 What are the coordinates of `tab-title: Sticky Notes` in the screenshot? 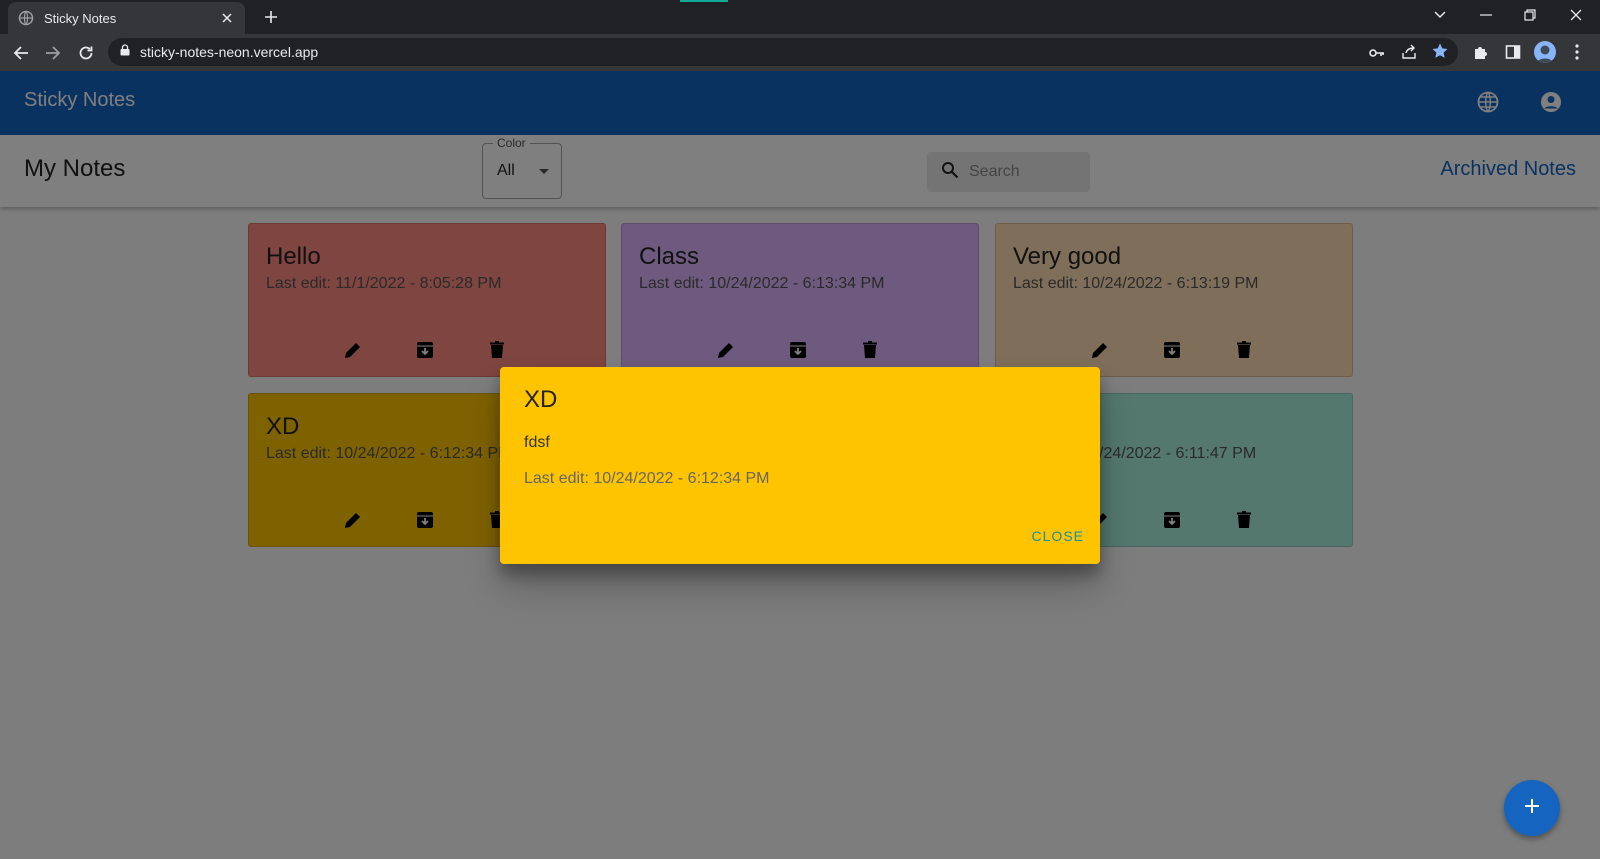 It's located at (80, 18).